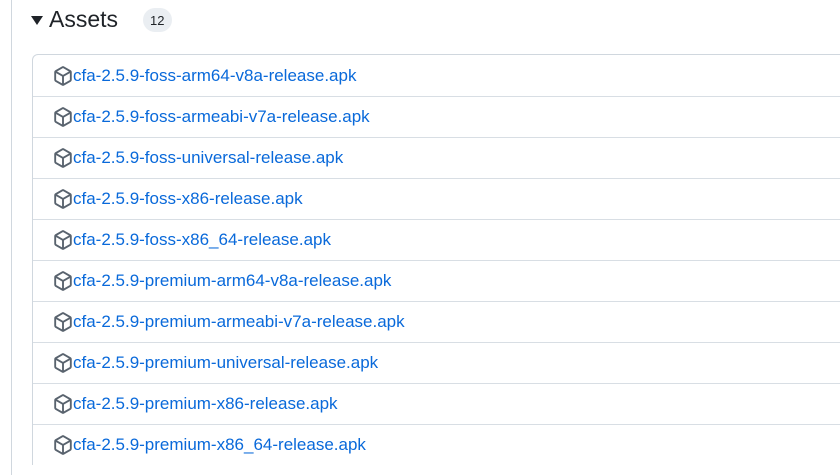  What do you see at coordinates (436, 198) in the screenshot?
I see `asset-row: cfa-2.5.9-foss-x86-release.apk` at bounding box center [436, 198].